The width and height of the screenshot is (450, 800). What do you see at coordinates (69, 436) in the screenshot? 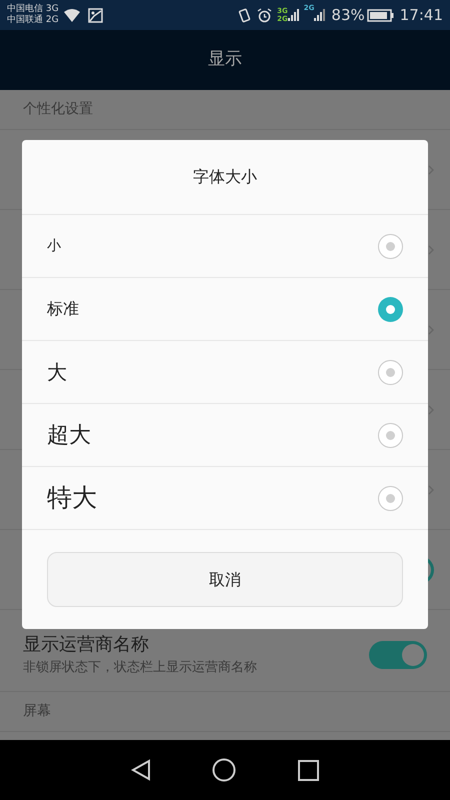
I see `option-label: 超大` at bounding box center [69, 436].